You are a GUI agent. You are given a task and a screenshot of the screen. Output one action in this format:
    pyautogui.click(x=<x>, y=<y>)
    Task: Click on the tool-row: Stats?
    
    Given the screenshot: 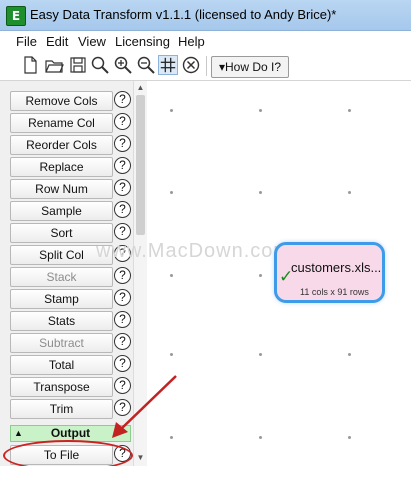 What is the action you would take?
    pyautogui.click(x=71, y=321)
    